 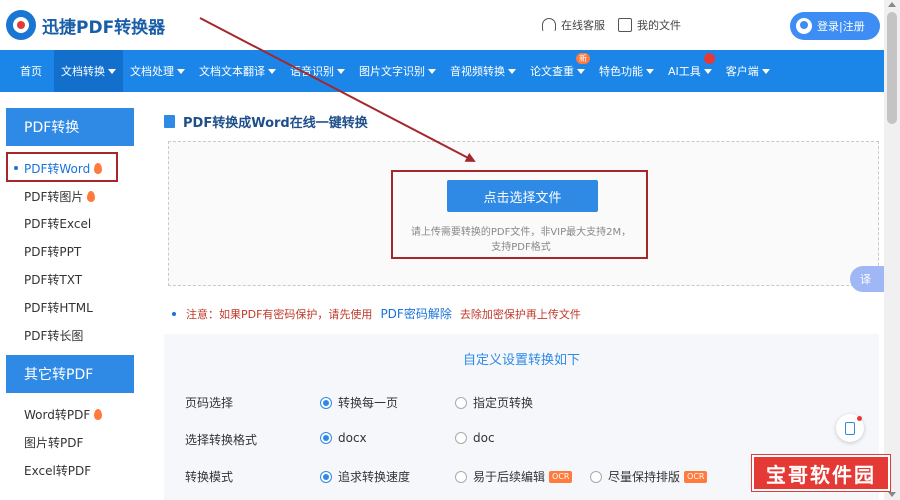 What do you see at coordinates (892, 68) in the screenshot?
I see `scroll-thumb` at bounding box center [892, 68].